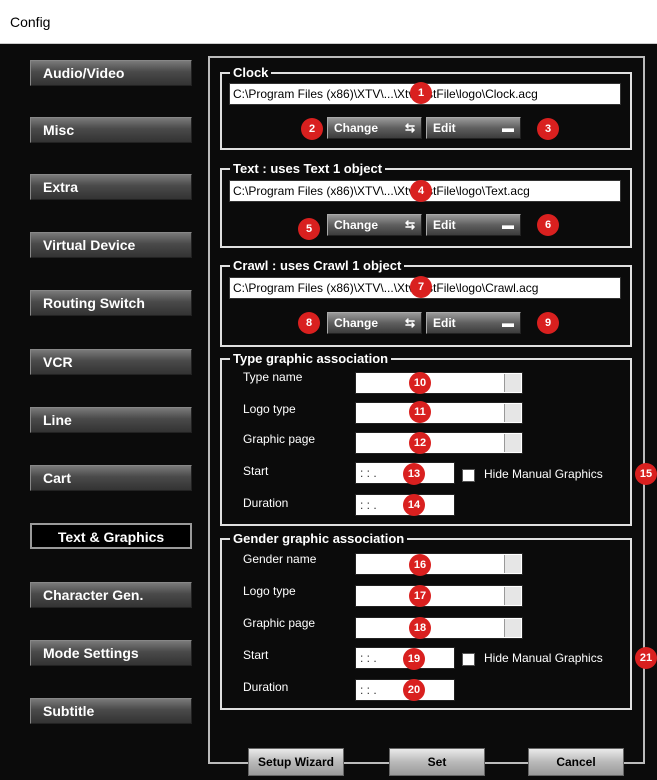 The image size is (657, 780). What do you see at coordinates (280, 559) in the screenshot?
I see `gender-name-label: Gender name` at bounding box center [280, 559].